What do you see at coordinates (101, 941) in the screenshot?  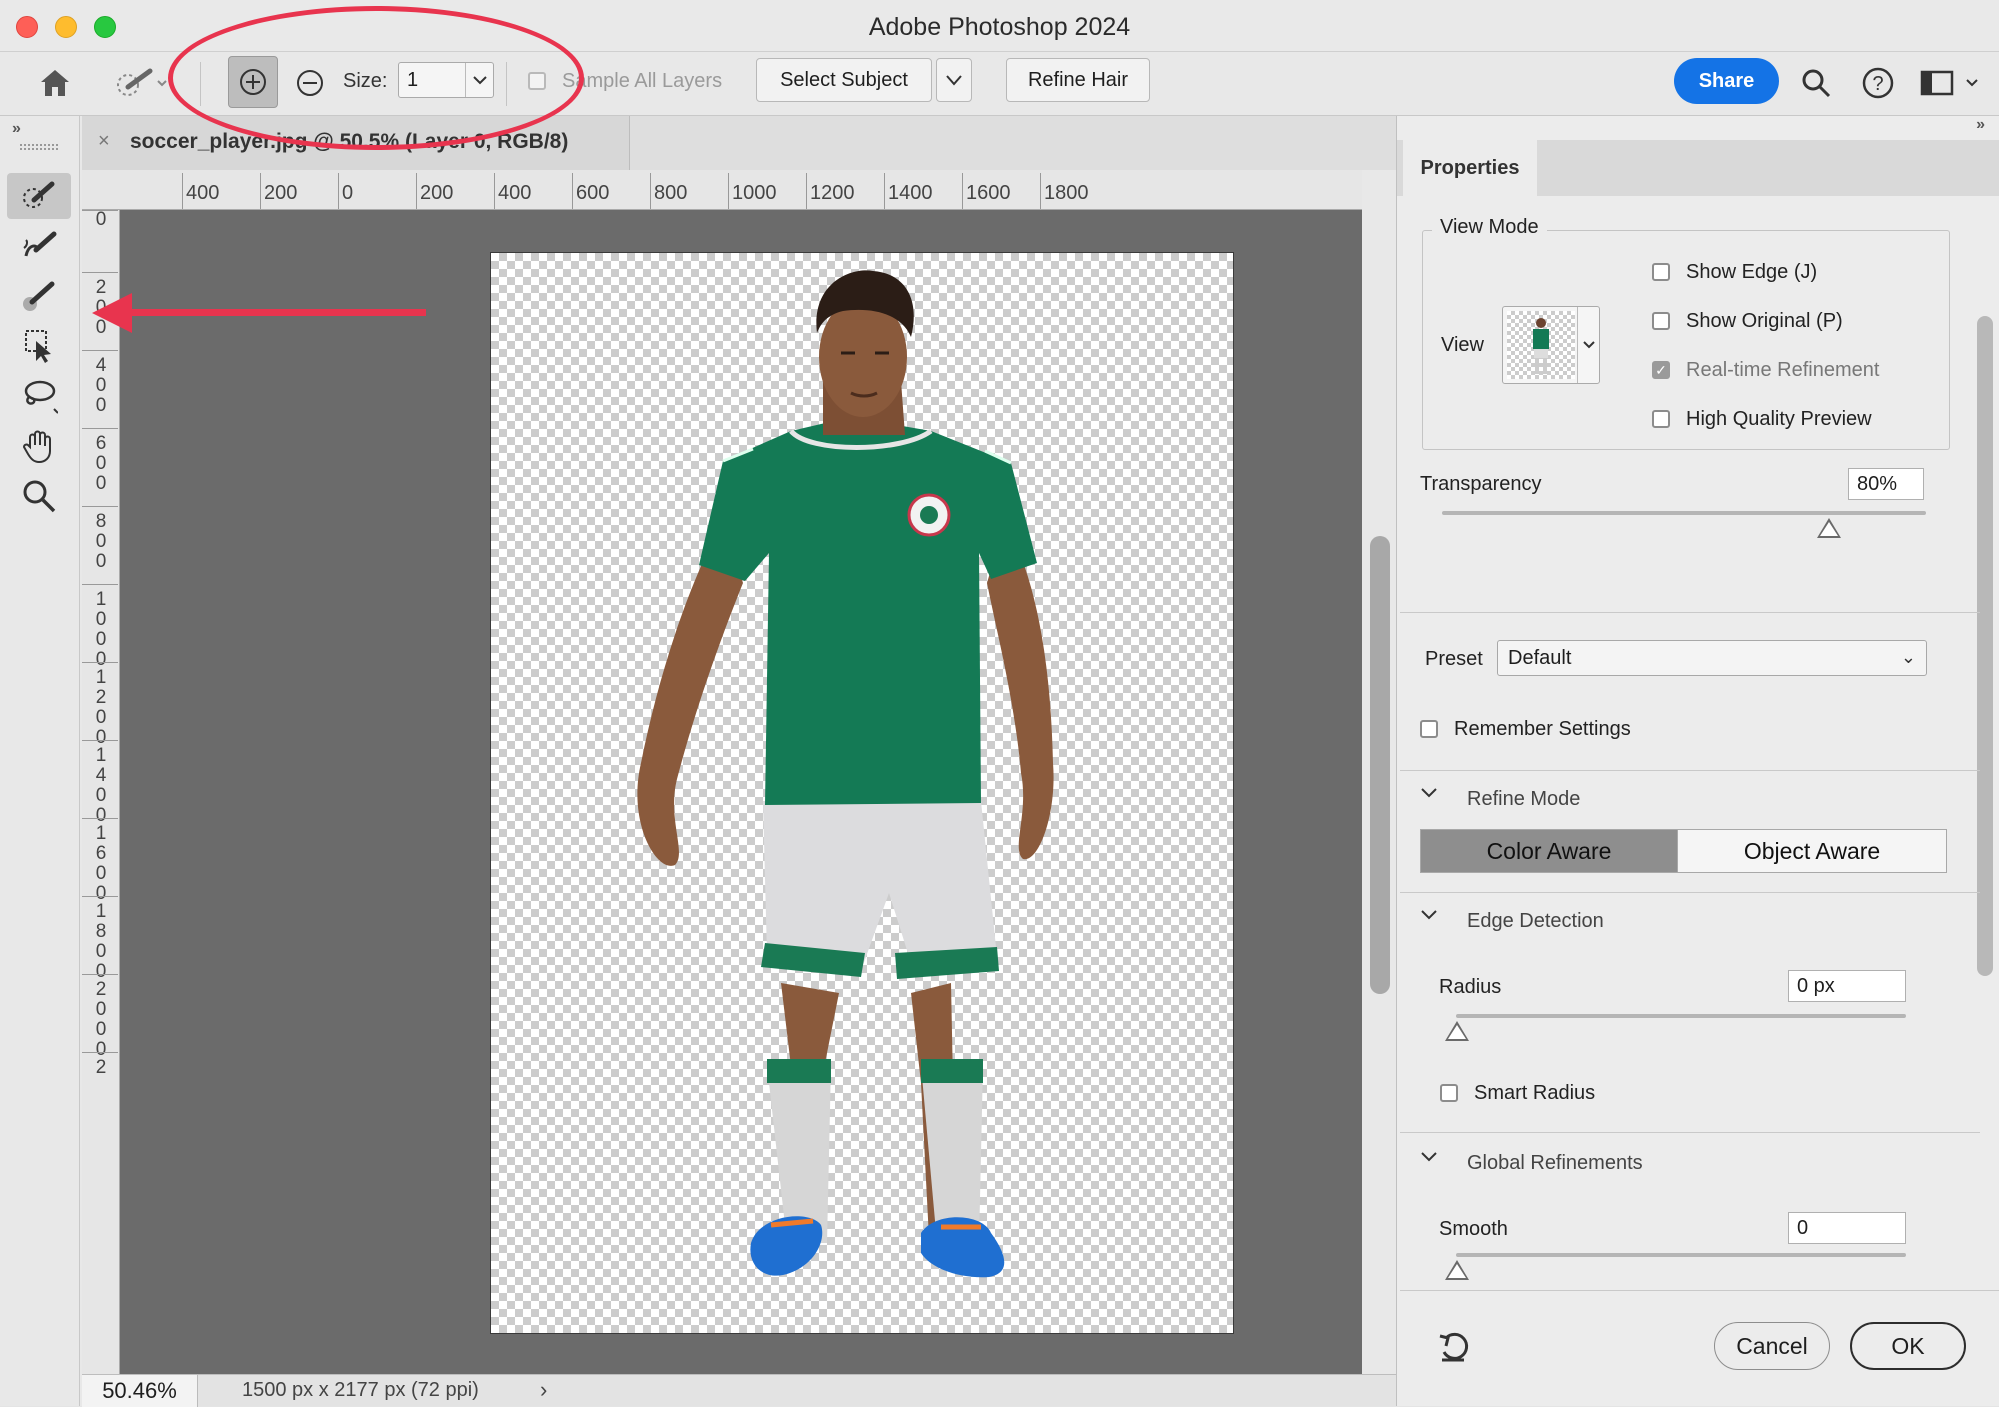 I see `ruler-label: 1 8 0 0` at bounding box center [101, 941].